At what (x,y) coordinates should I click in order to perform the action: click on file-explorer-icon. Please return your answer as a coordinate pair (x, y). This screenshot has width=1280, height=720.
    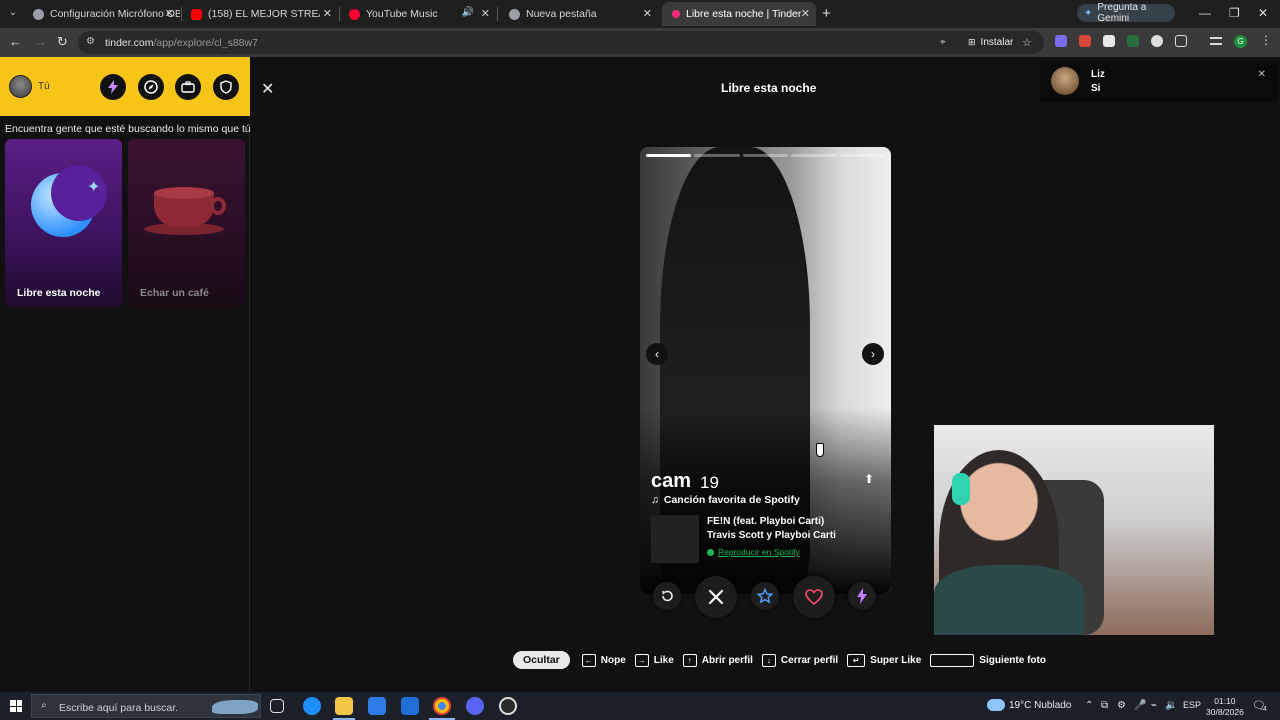
    Looking at the image, I should click on (344, 706).